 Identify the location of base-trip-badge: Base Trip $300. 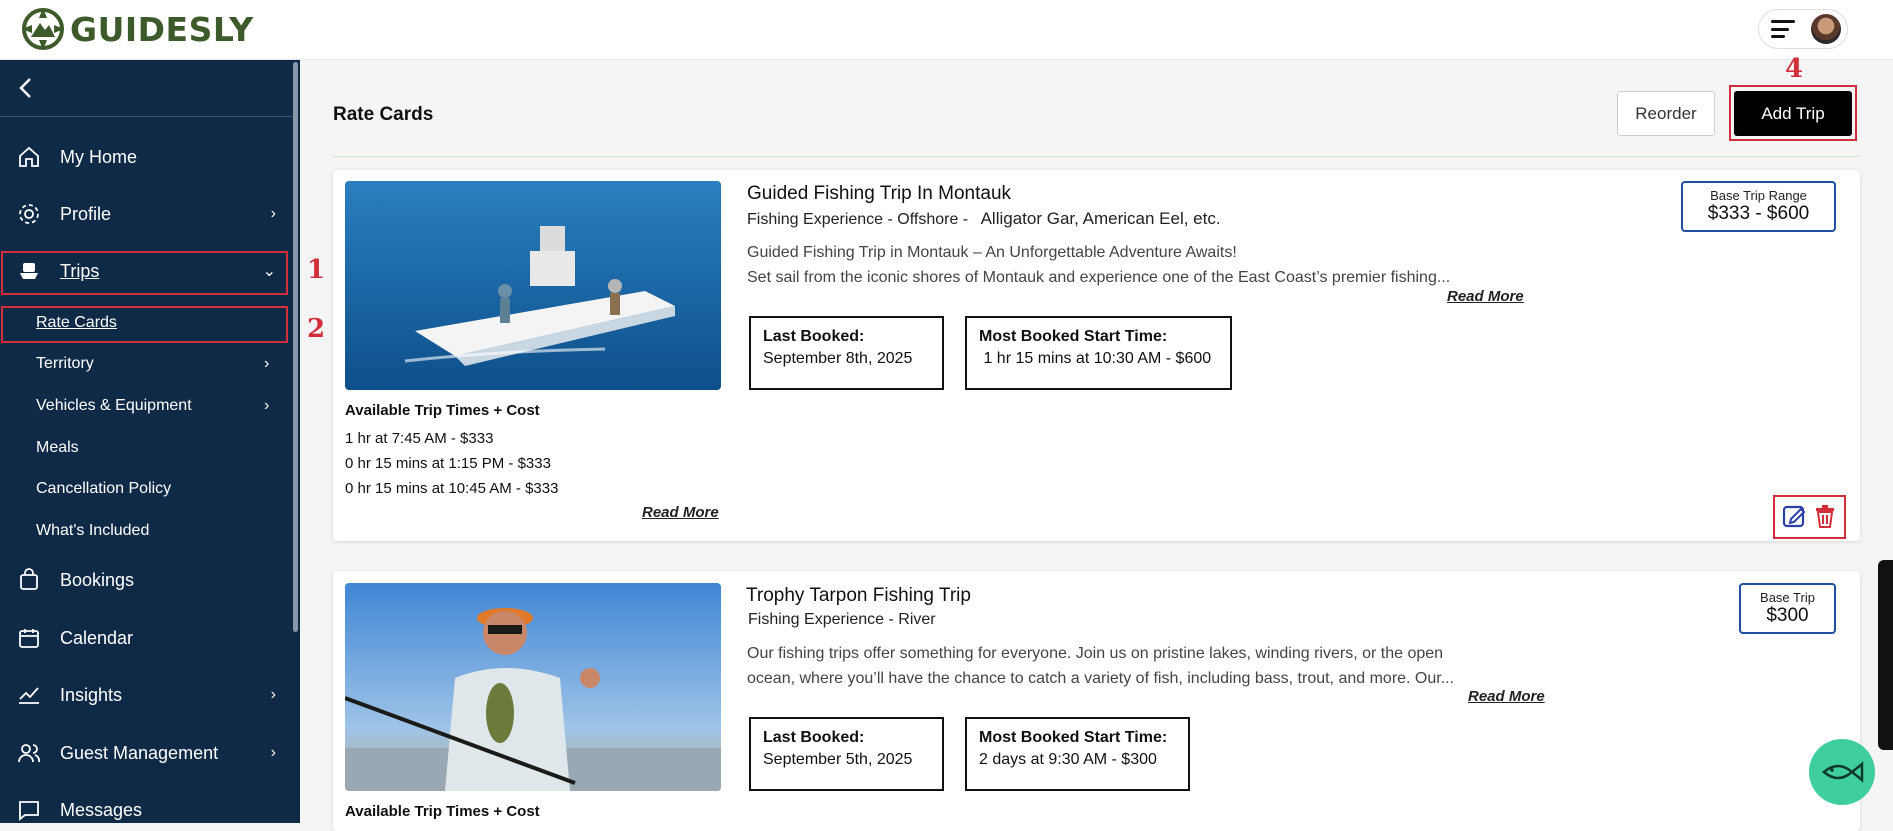
(1787, 608).